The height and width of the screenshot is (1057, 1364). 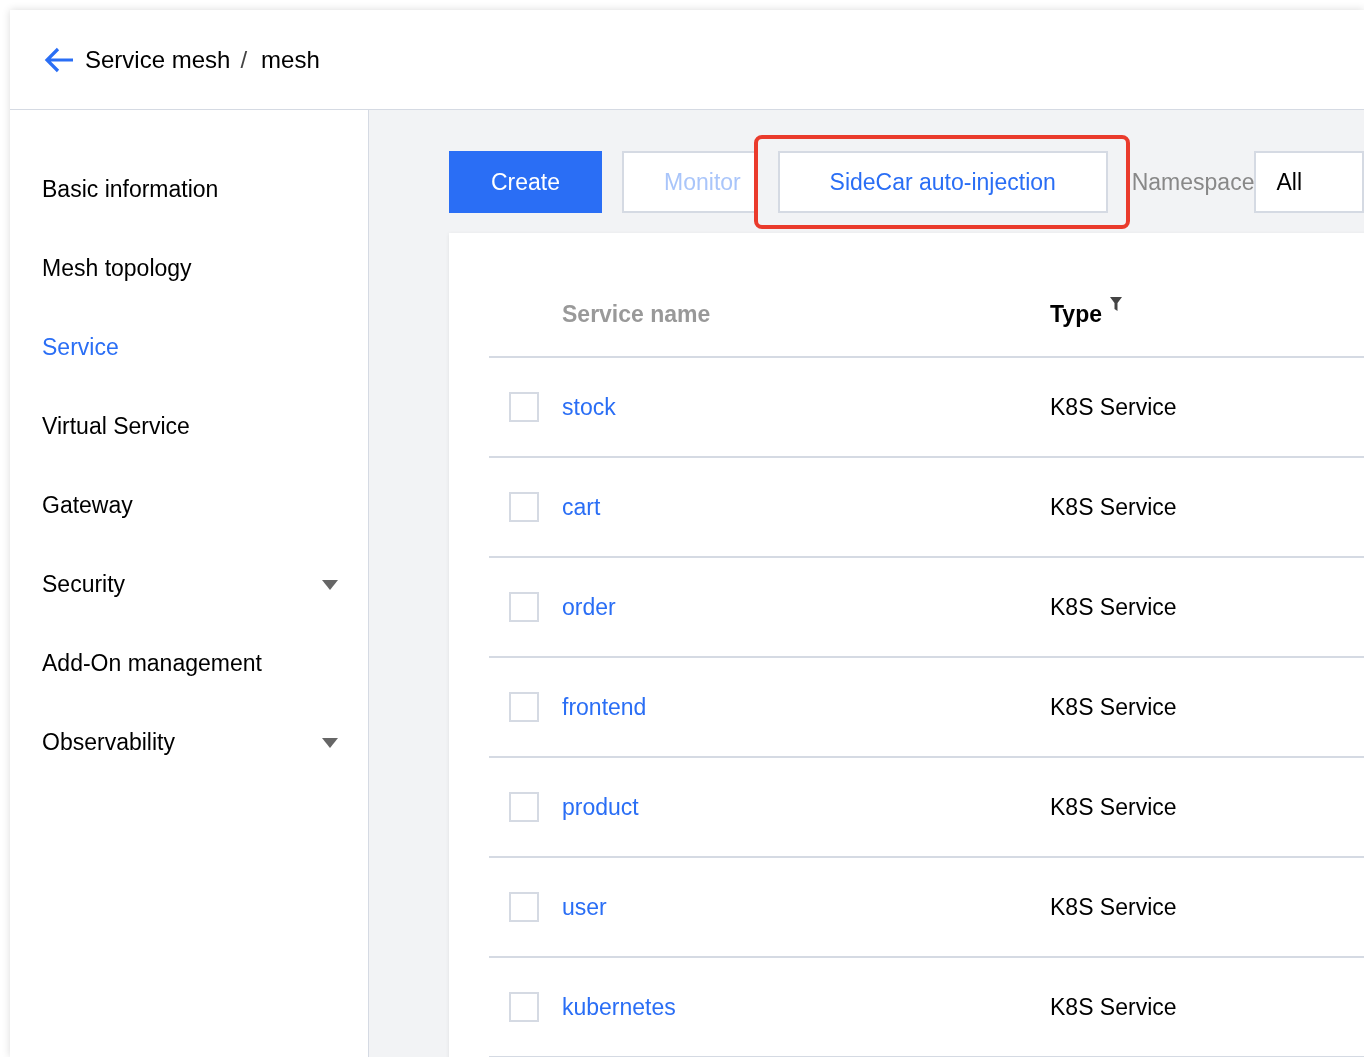 I want to click on sidebar-item: Basic information, so click(x=189, y=189).